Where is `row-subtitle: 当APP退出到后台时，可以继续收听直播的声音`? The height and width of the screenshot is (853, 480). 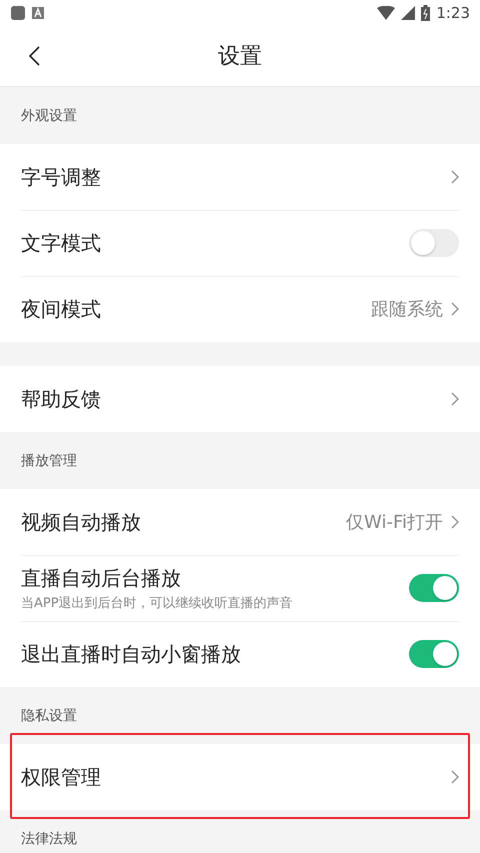 row-subtitle: 当APP退出到后台时，可以继续收听直播的声音 is located at coordinates (157, 603).